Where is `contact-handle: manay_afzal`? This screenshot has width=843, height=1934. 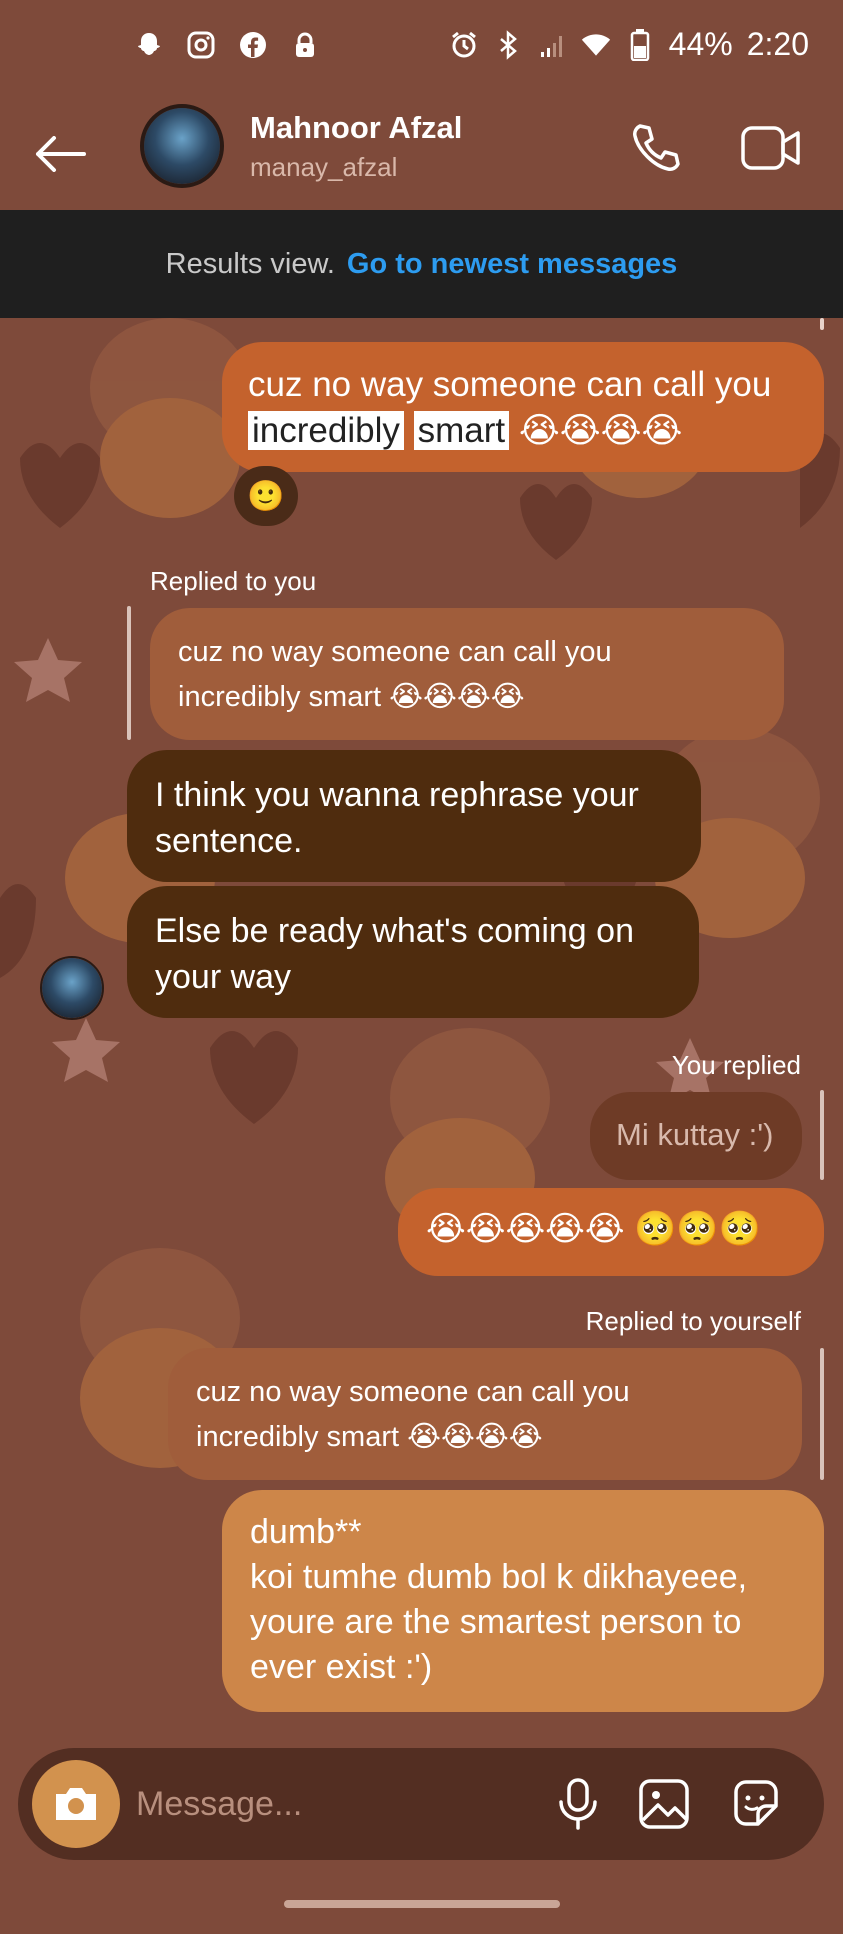
contact-handle: manay_afzal is located at coordinates (323, 167).